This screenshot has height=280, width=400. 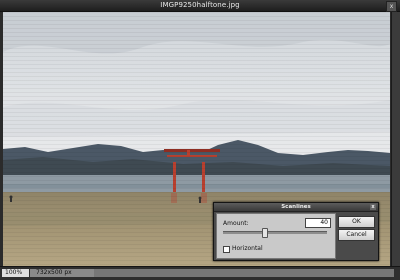 What do you see at coordinates (275, 232) in the screenshot?
I see `amount-slider-track` at bounding box center [275, 232].